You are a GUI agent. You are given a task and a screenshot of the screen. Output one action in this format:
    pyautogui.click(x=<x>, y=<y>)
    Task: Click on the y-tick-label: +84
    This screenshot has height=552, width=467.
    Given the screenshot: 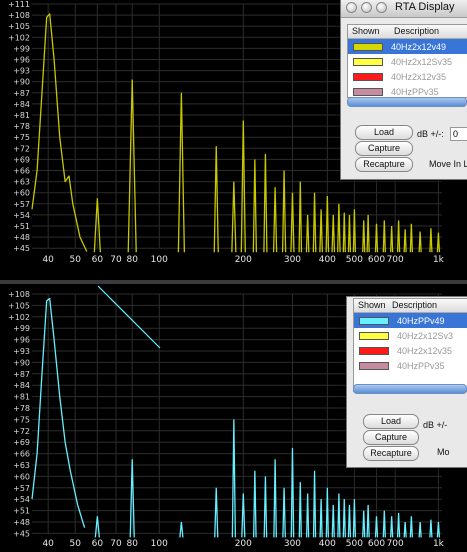 What is the action you would take?
    pyautogui.click(x=21, y=385)
    